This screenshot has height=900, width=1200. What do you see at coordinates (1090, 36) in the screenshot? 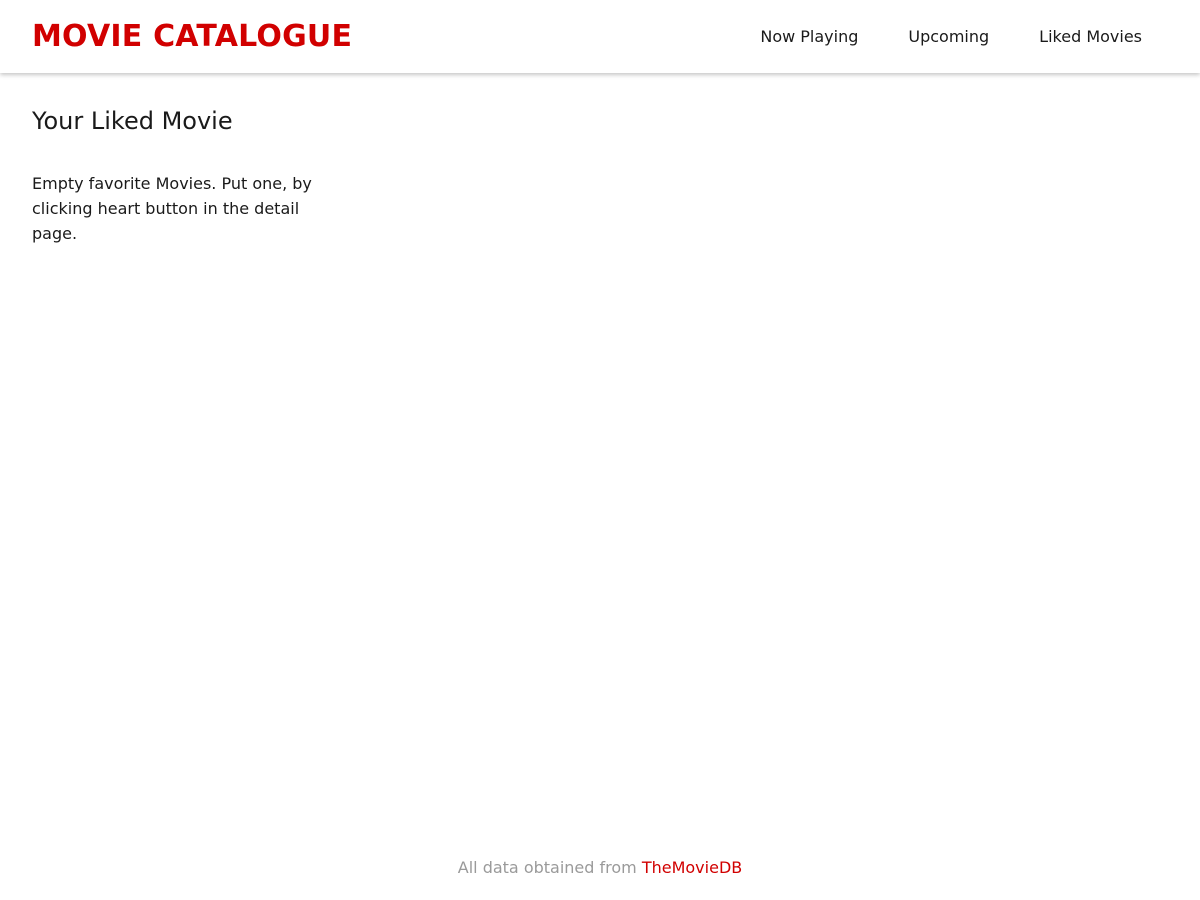
I see `nav-link-liked-movies: Liked Movies` at bounding box center [1090, 36].